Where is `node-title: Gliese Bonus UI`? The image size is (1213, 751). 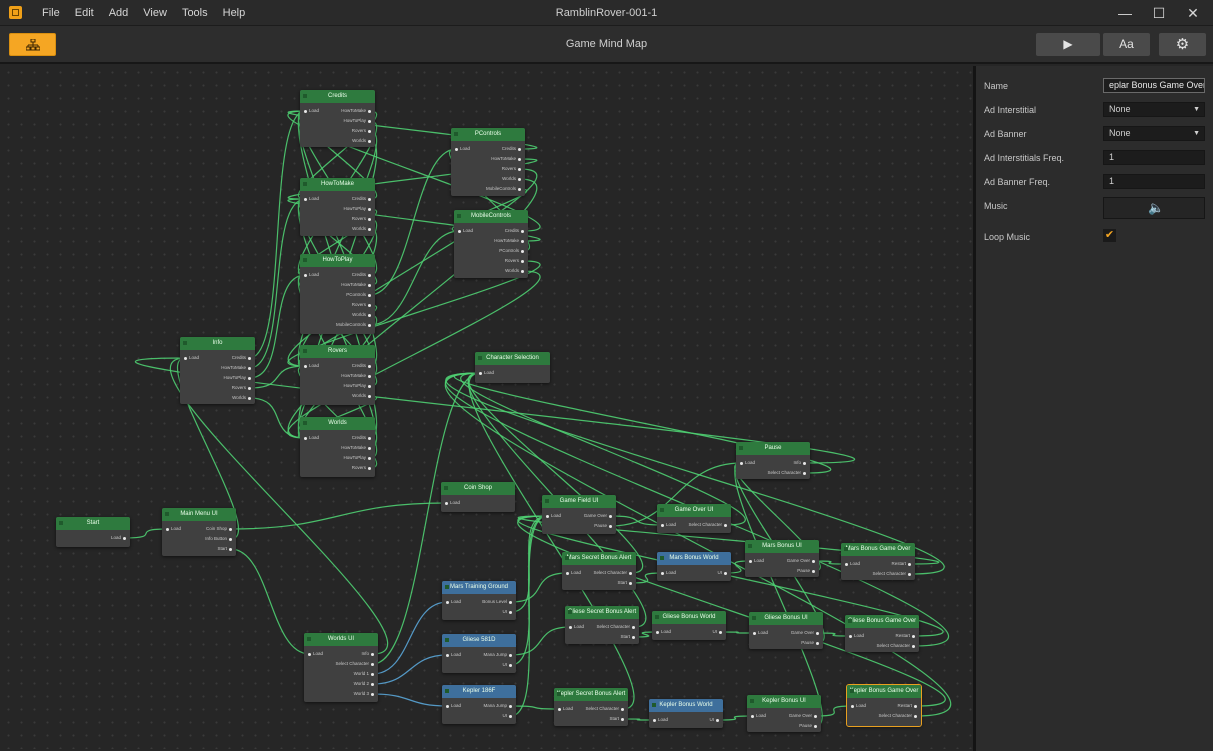
node-title: Gliese Bonus UI is located at coordinates (786, 618).